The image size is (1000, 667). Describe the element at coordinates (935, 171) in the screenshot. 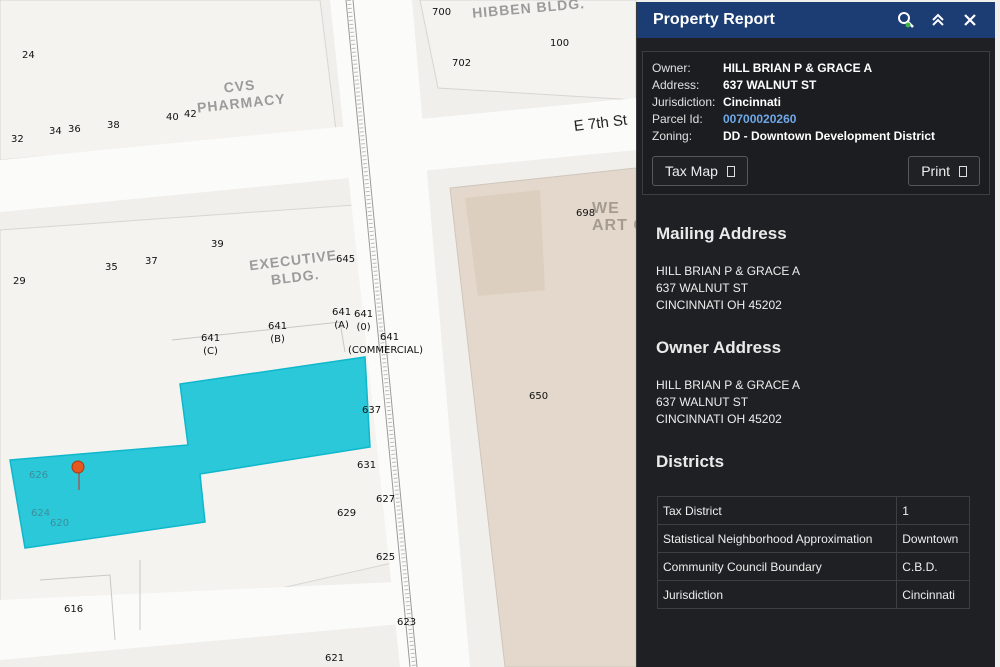

I see `print-label: Print` at that location.